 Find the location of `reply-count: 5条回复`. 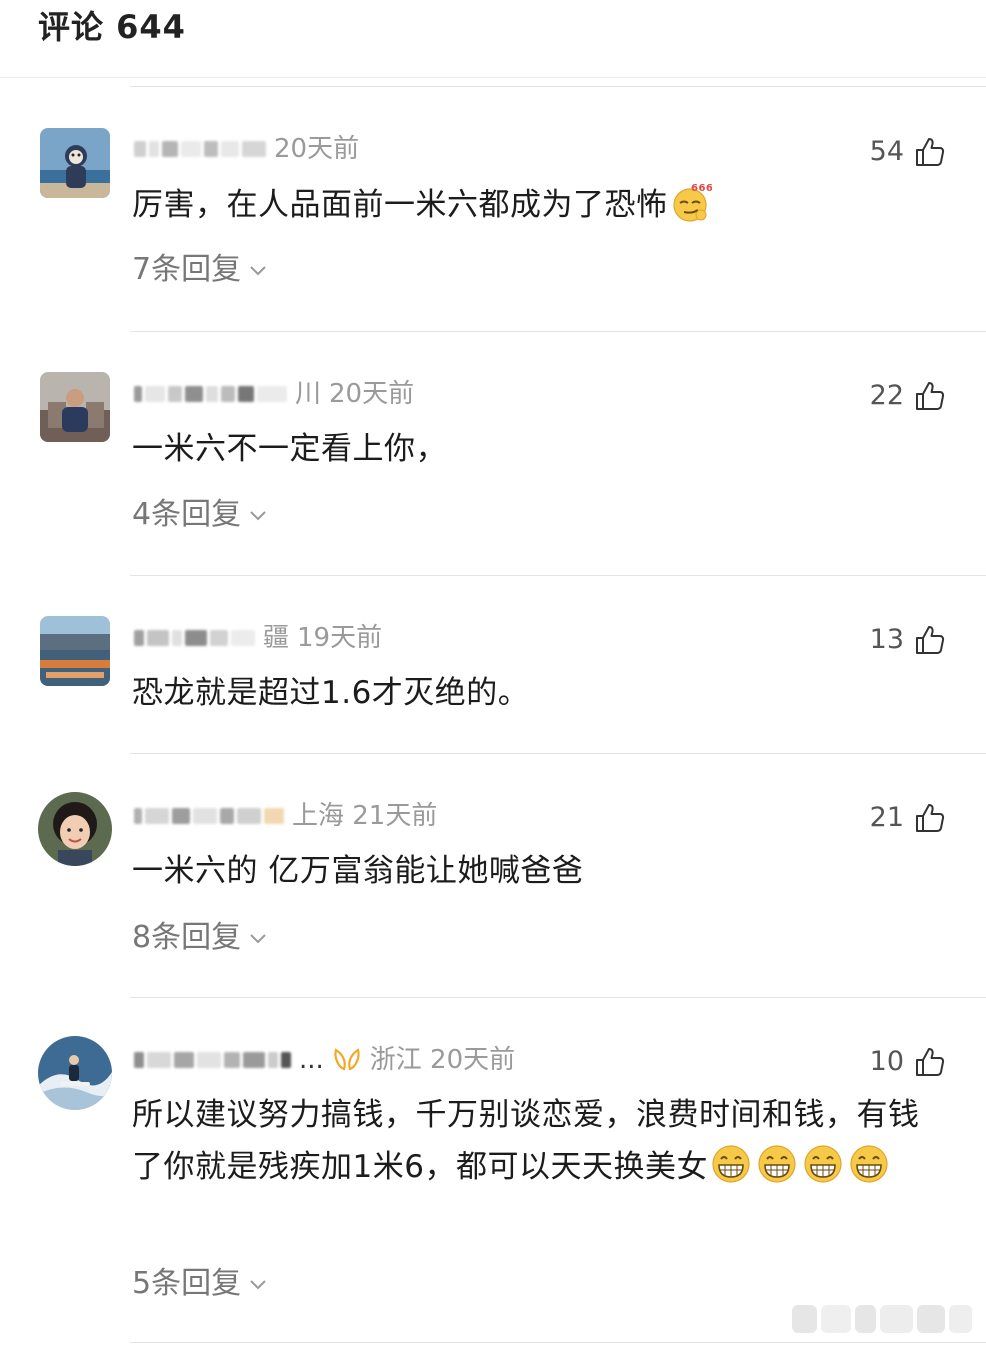

reply-count: 5条回复 is located at coordinates (187, 1283).